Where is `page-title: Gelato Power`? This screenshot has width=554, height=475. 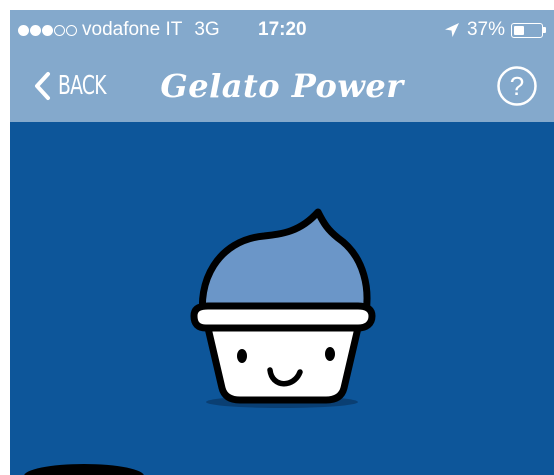 page-title: Gelato Power is located at coordinates (282, 86).